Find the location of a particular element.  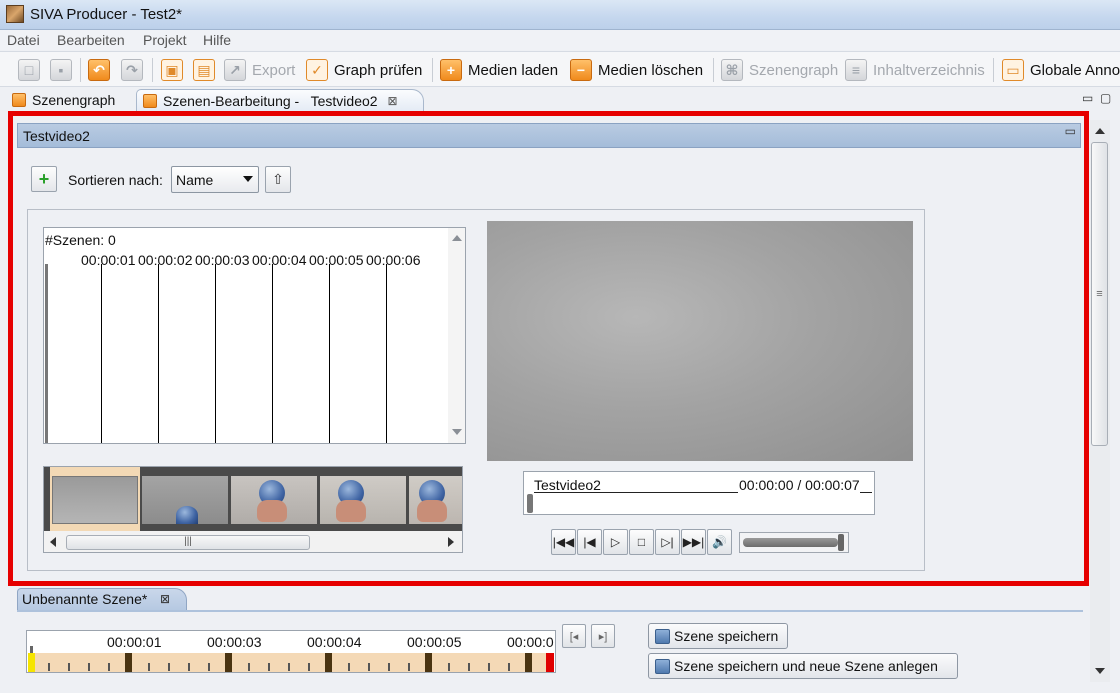

load-media-button: + Medien laden is located at coordinates (499, 70).